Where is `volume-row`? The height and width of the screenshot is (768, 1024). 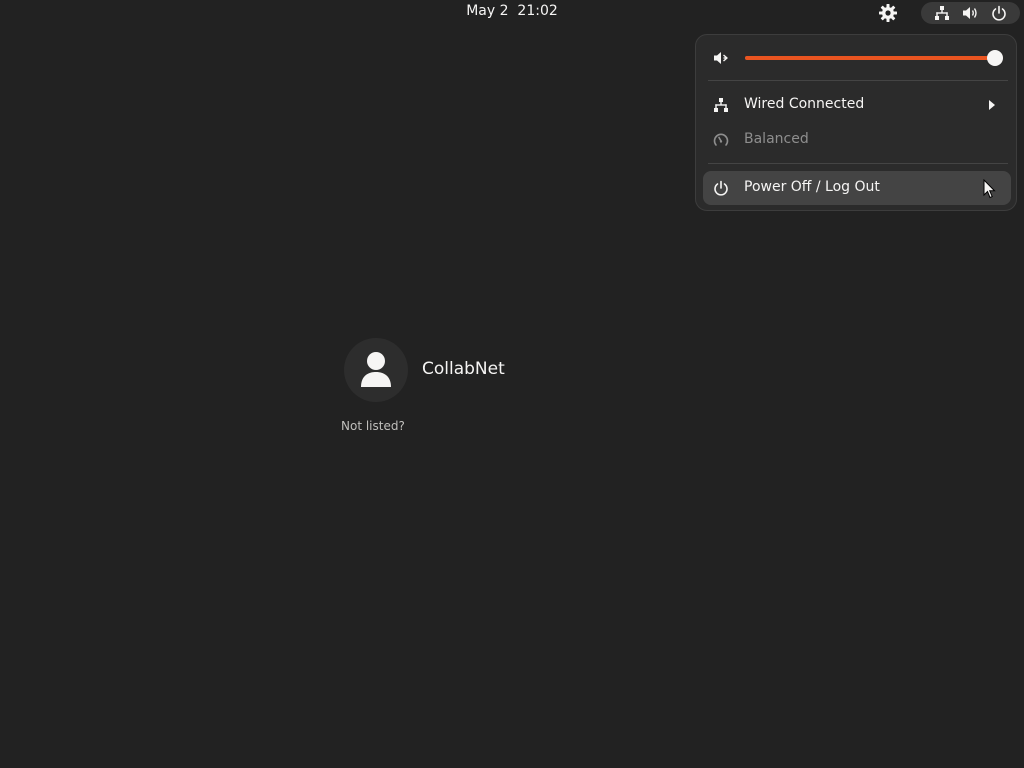
volume-row is located at coordinates (856, 58).